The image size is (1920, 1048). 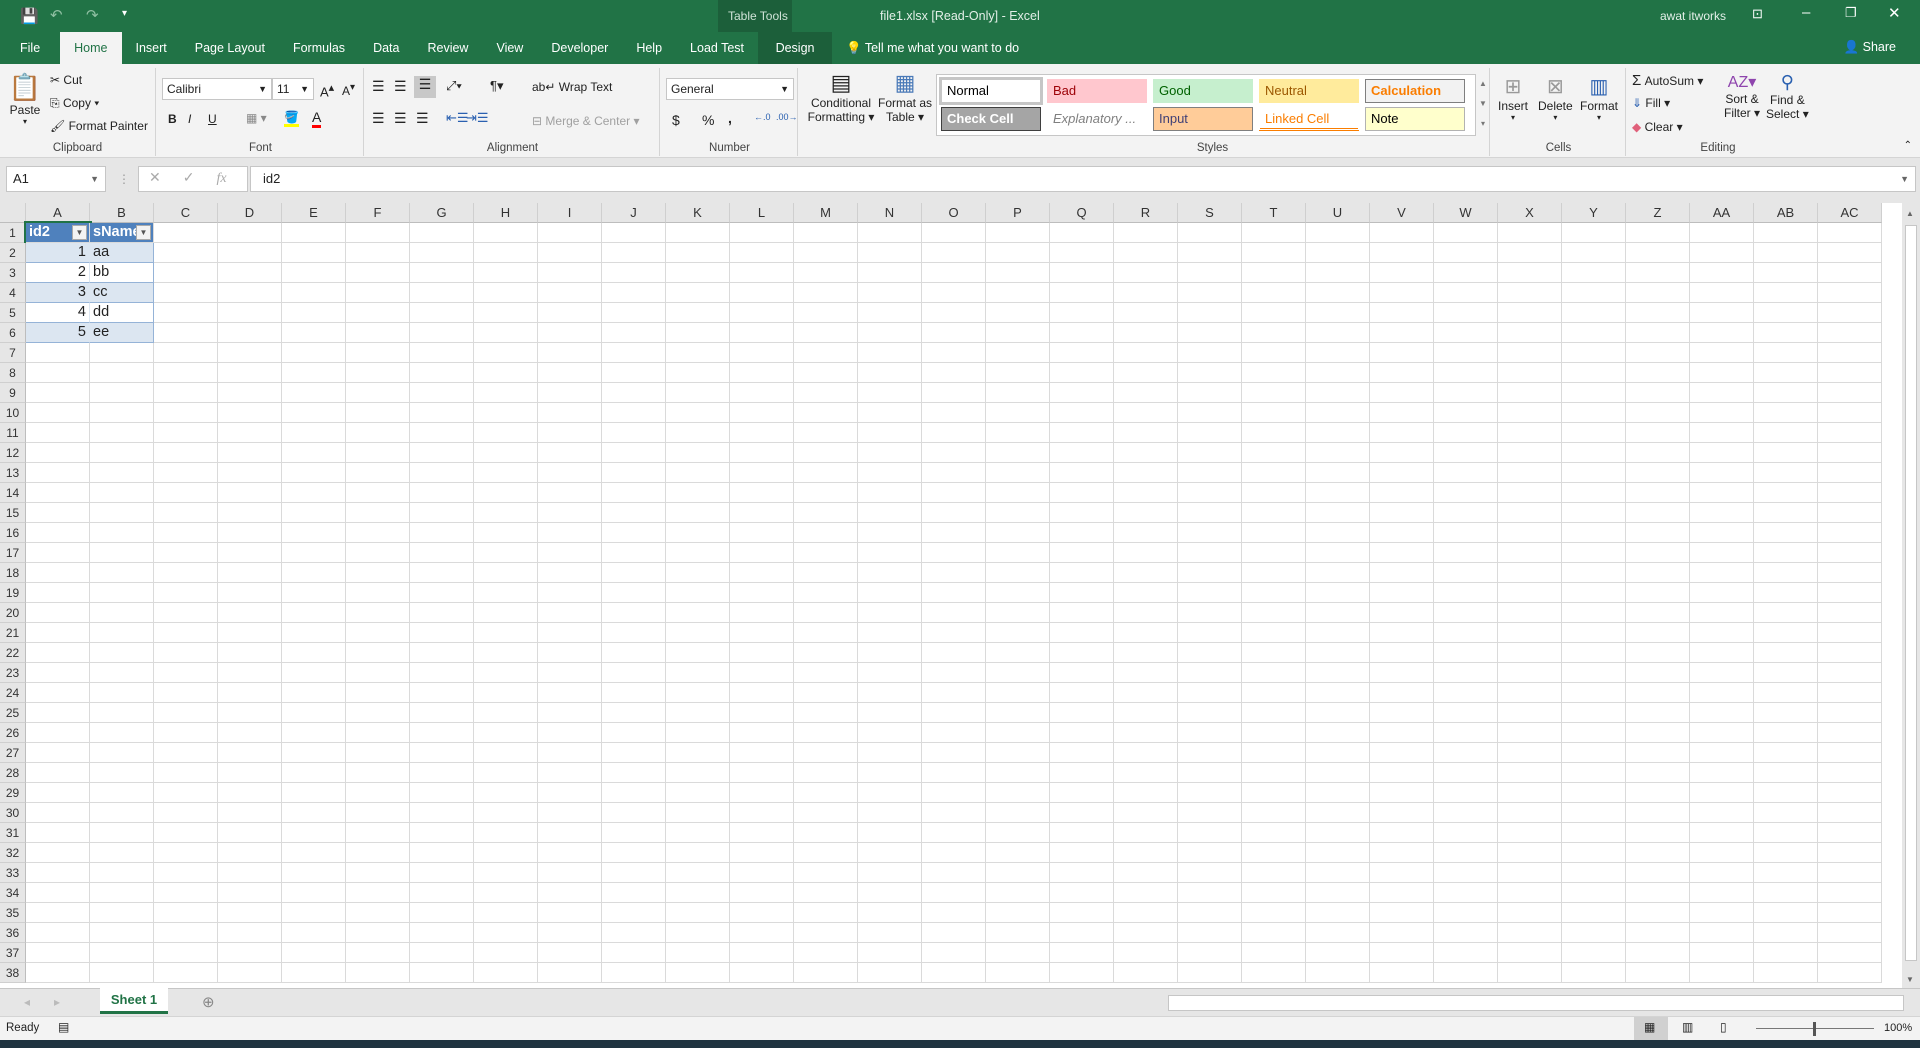 I want to click on cell-P10, so click(x=1018, y=413).